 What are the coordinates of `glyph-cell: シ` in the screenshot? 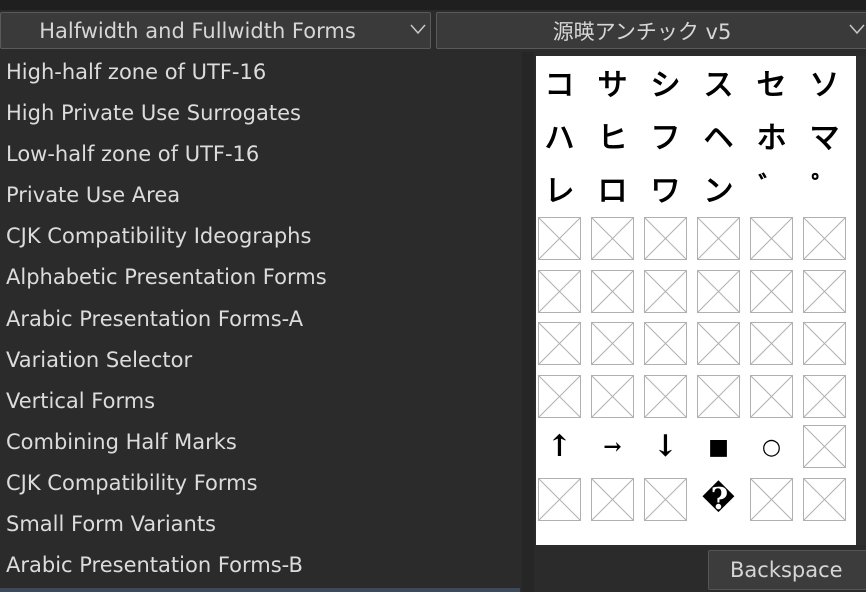 It's located at (665, 81).